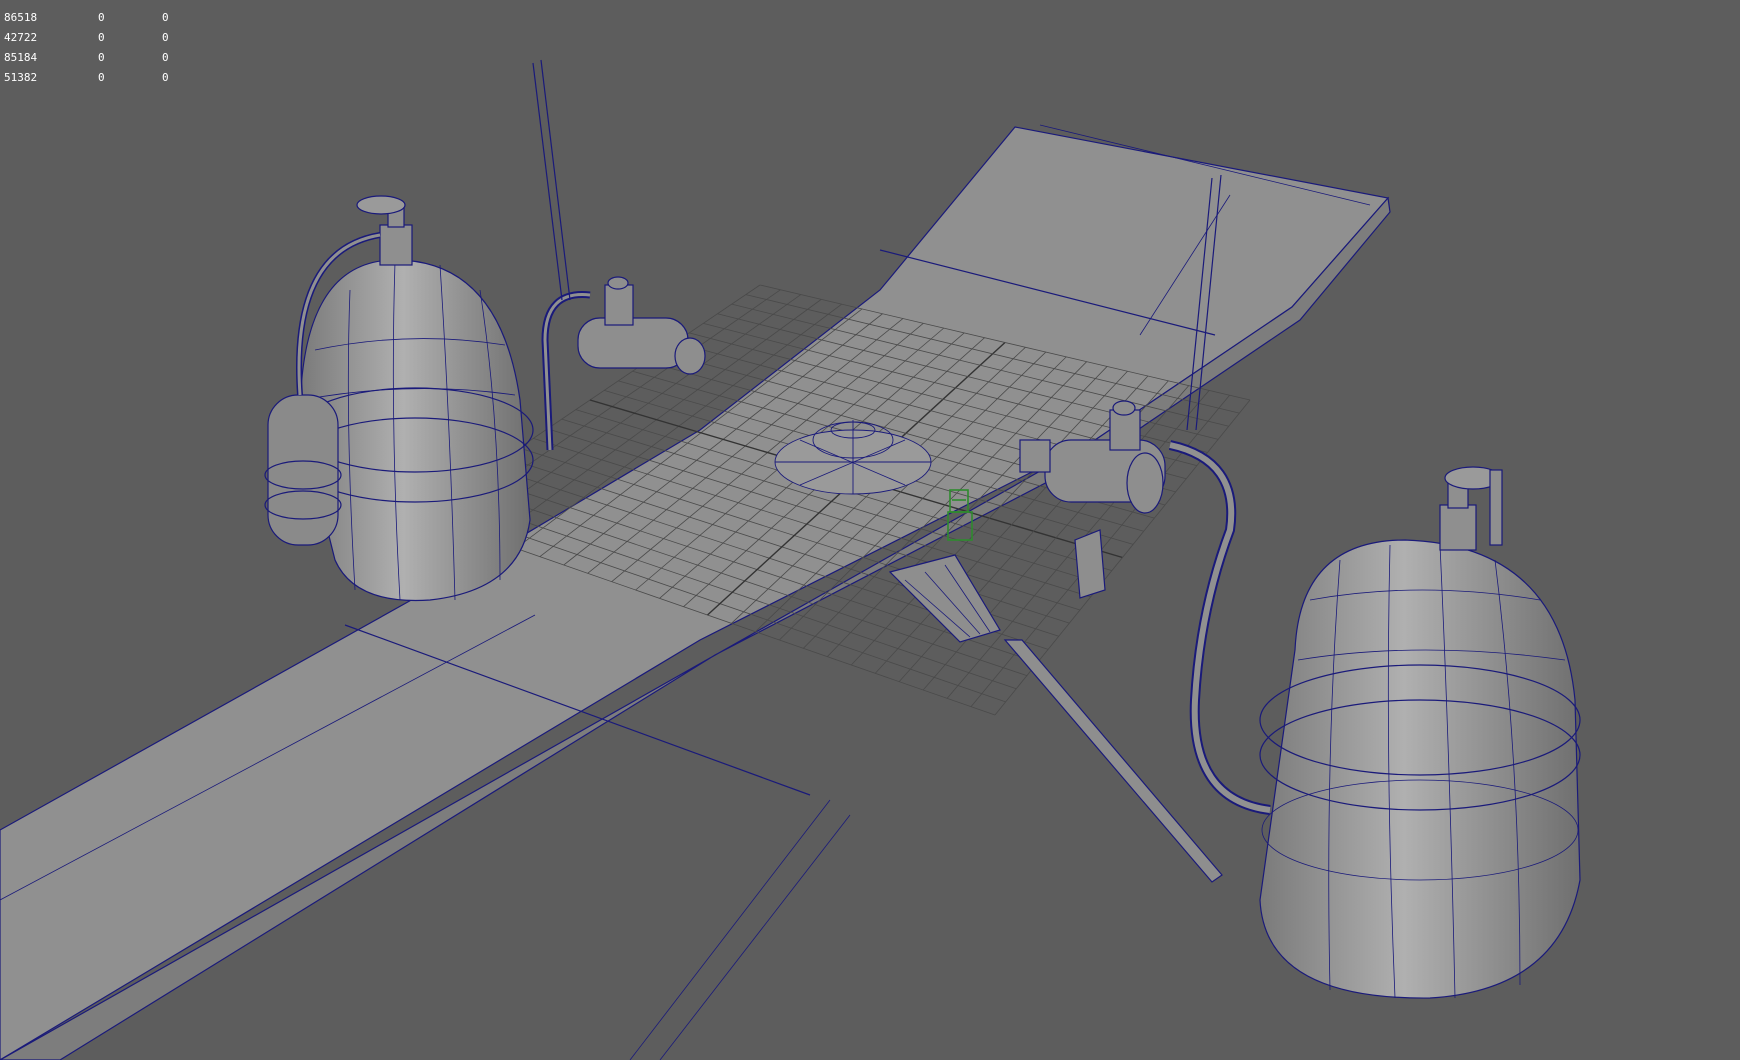  I want to click on hud-value: 51382, so click(21, 77).